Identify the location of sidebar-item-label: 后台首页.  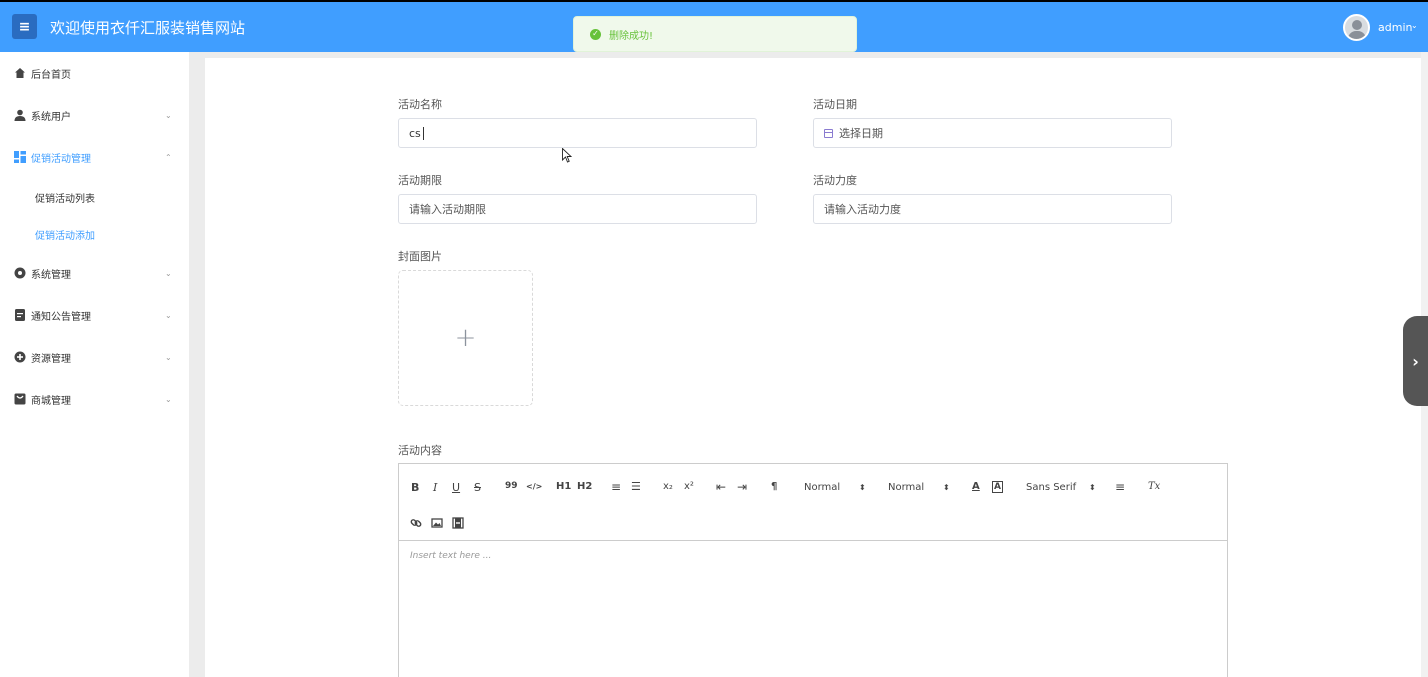
(51, 75).